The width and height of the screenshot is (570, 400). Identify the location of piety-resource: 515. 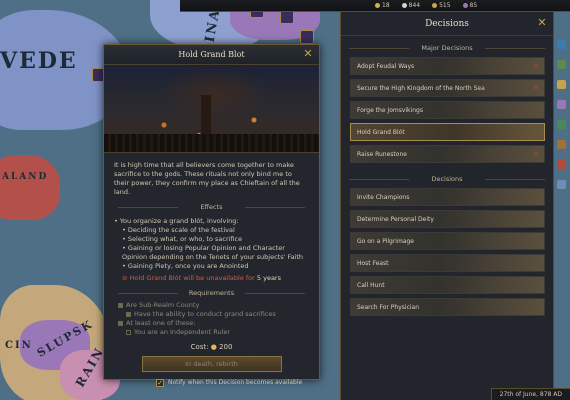
(441, 5).